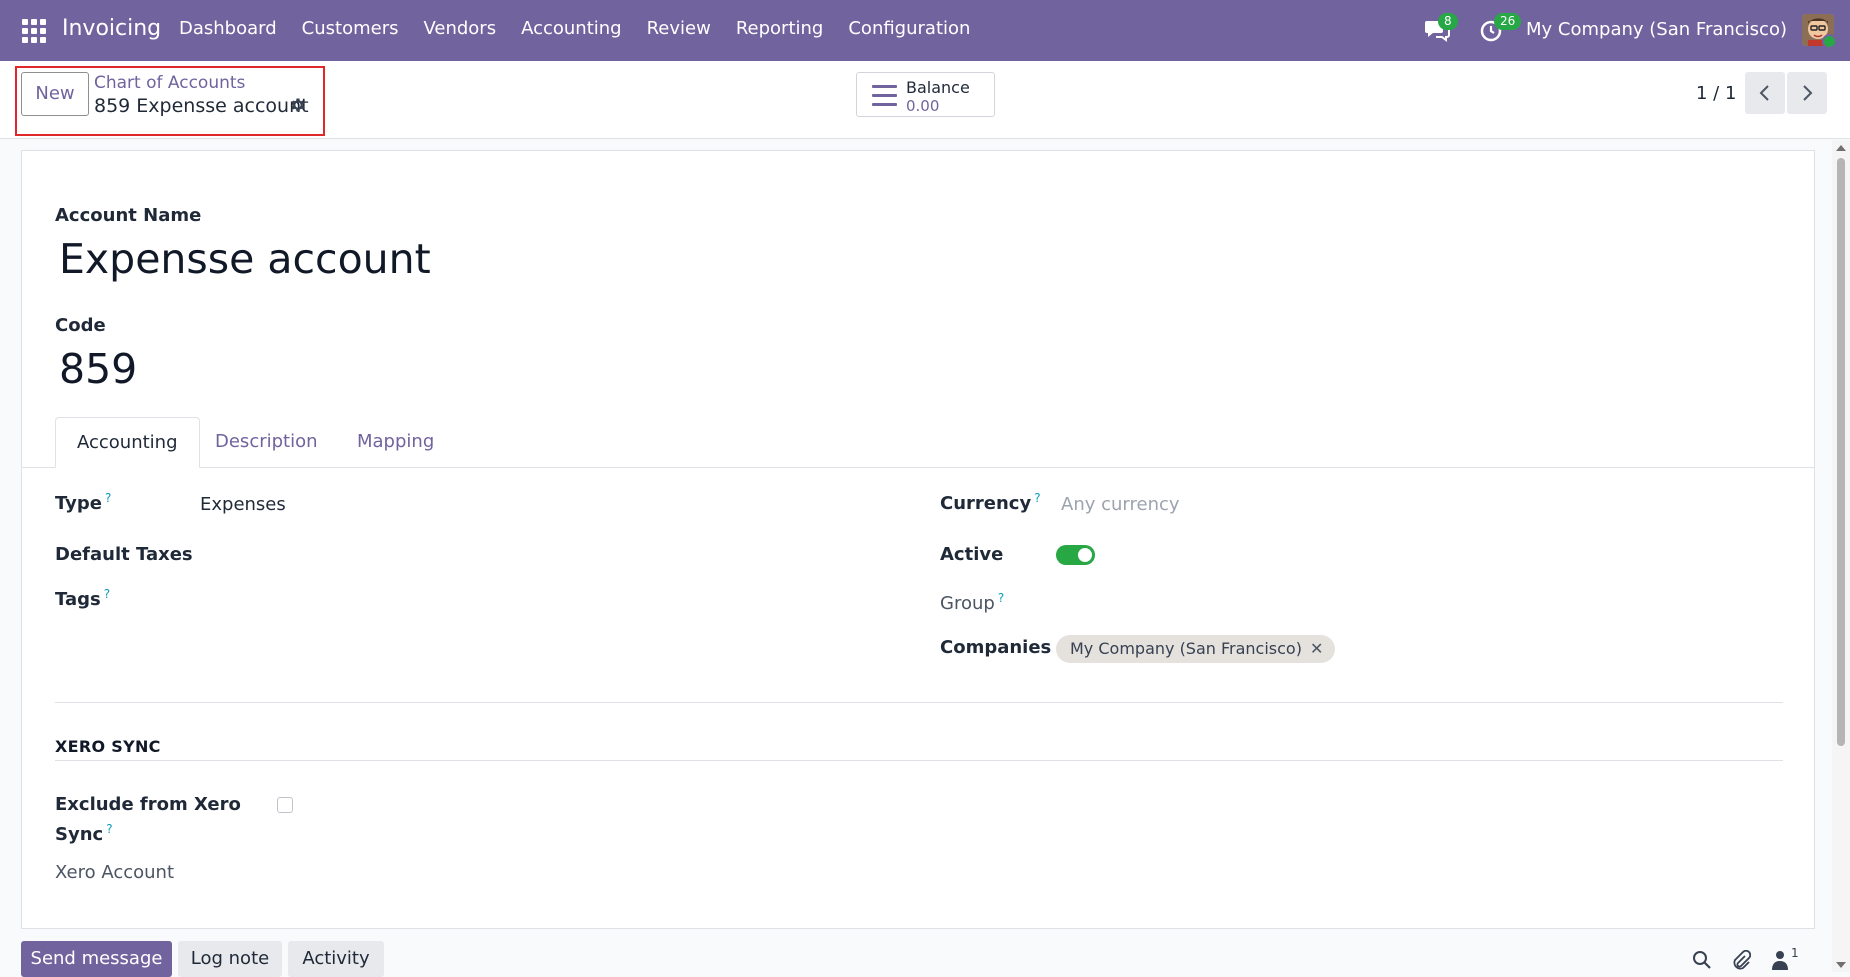 The width and height of the screenshot is (1850, 977). What do you see at coordinates (78, 503) in the screenshot?
I see `type-label-text: Type` at bounding box center [78, 503].